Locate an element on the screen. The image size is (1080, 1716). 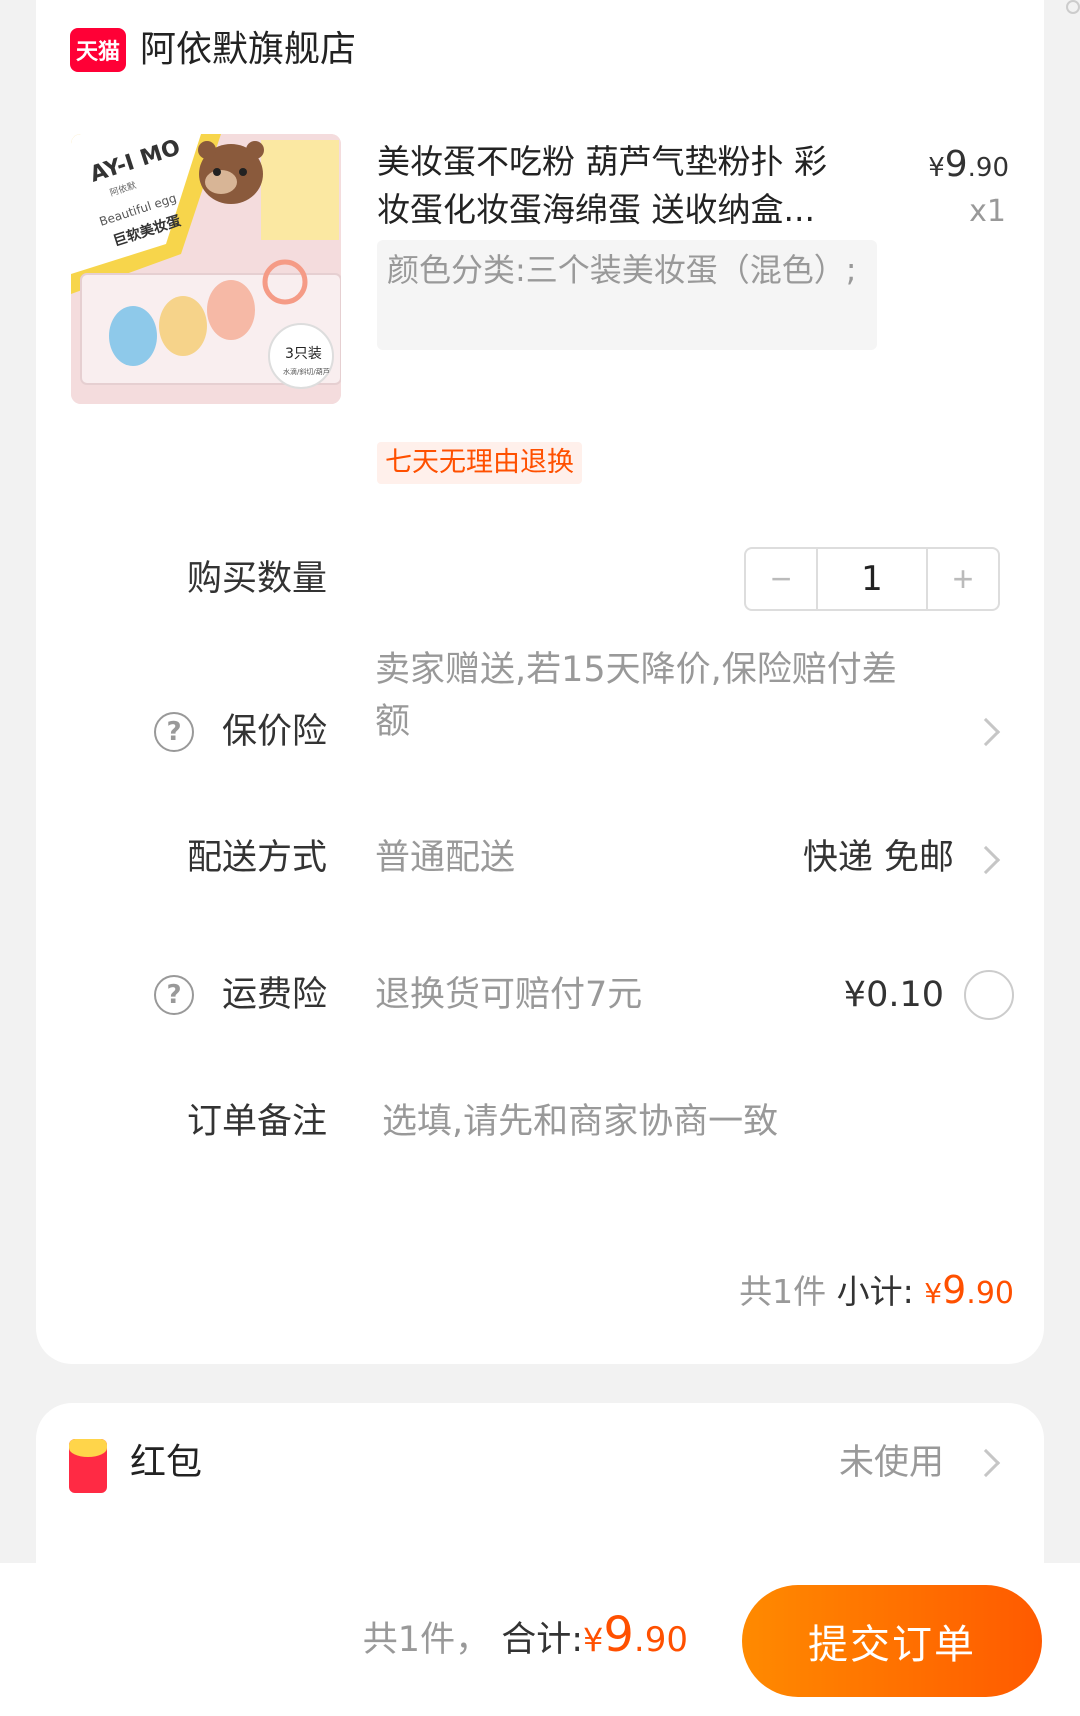
tmall-logo: 天猫 is located at coordinates (98, 50).